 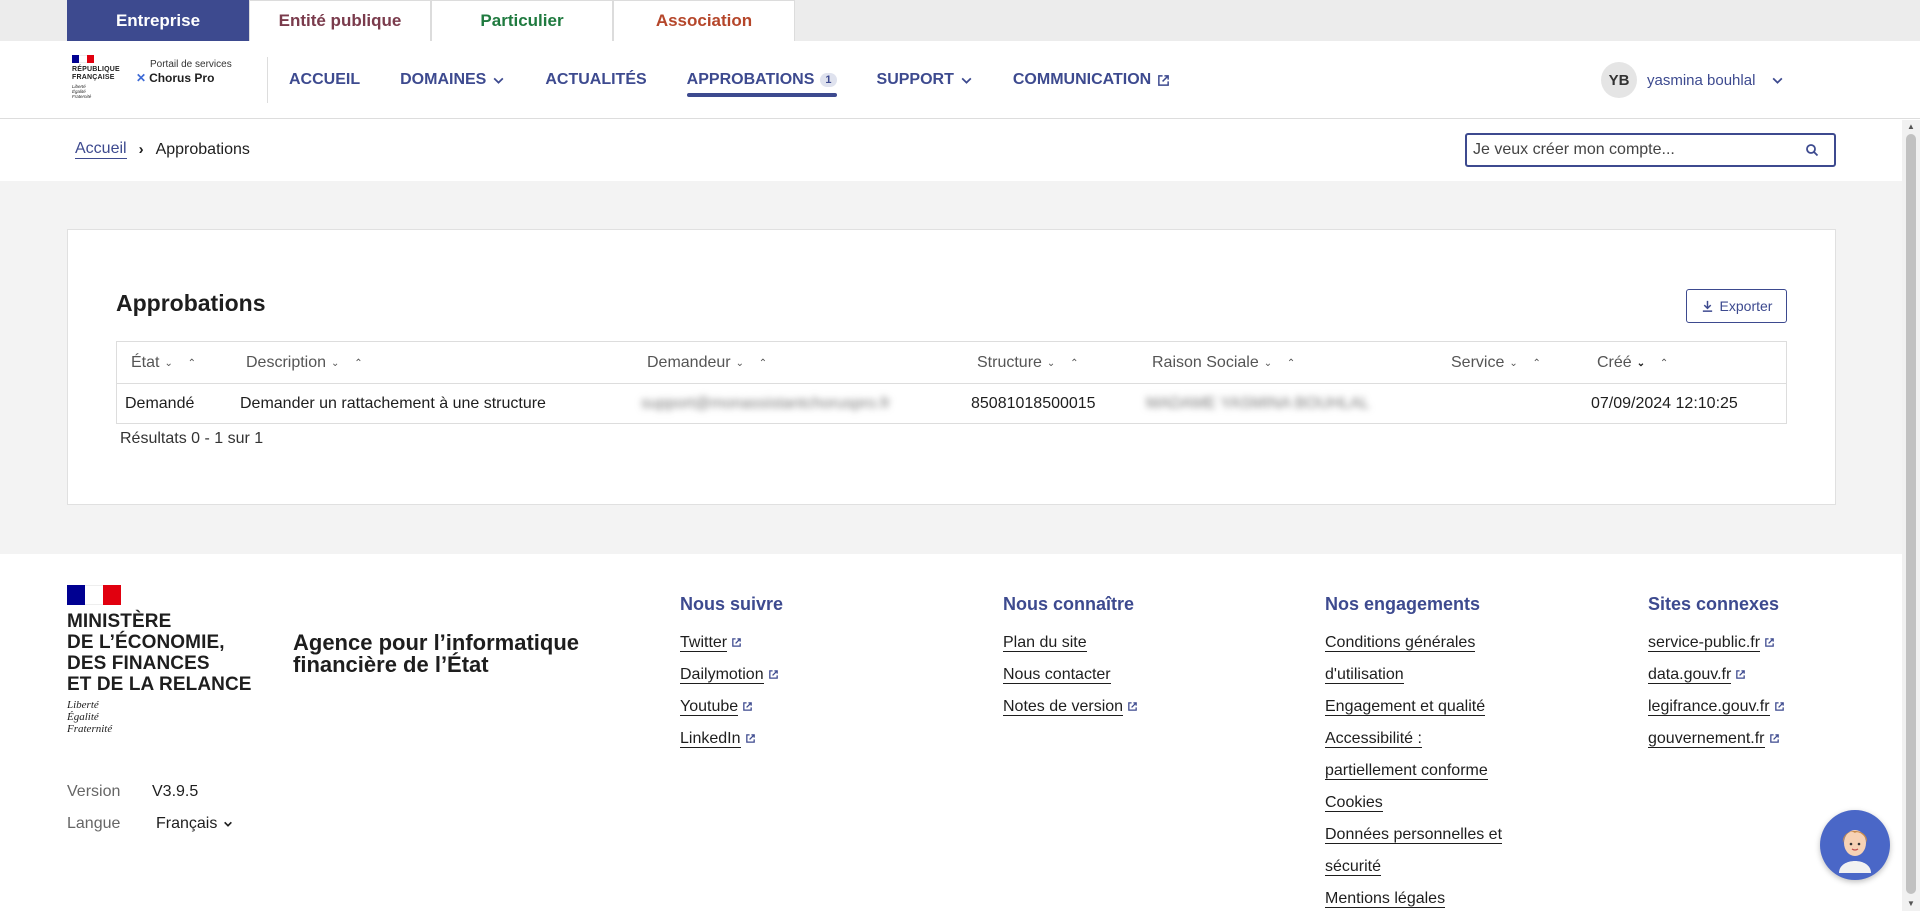 What do you see at coordinates (340, 20) in the screenshot?
I see `tab-entite-publique: Entité publique` at bounding box center [340, 20].